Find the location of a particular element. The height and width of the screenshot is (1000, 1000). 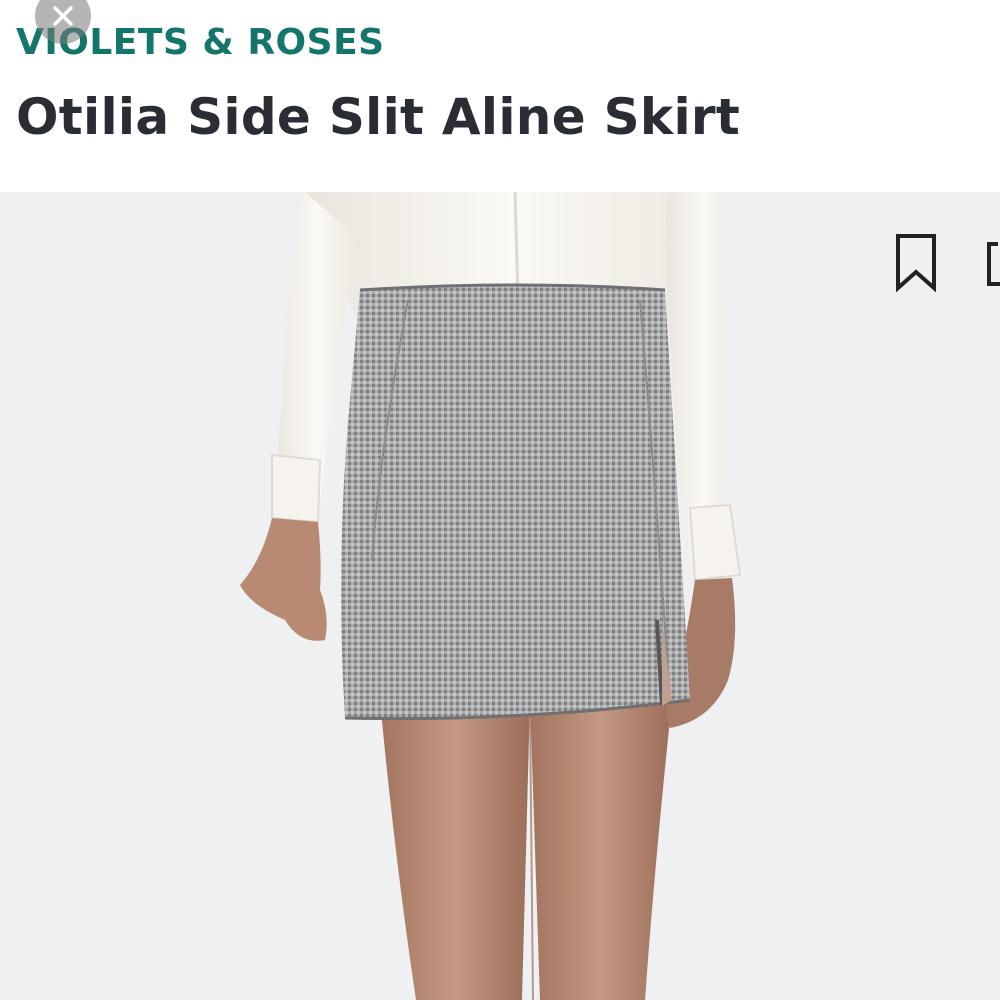

product-title: Otilia Side Slit Aline Skirt is located at coordinates (378, 117).